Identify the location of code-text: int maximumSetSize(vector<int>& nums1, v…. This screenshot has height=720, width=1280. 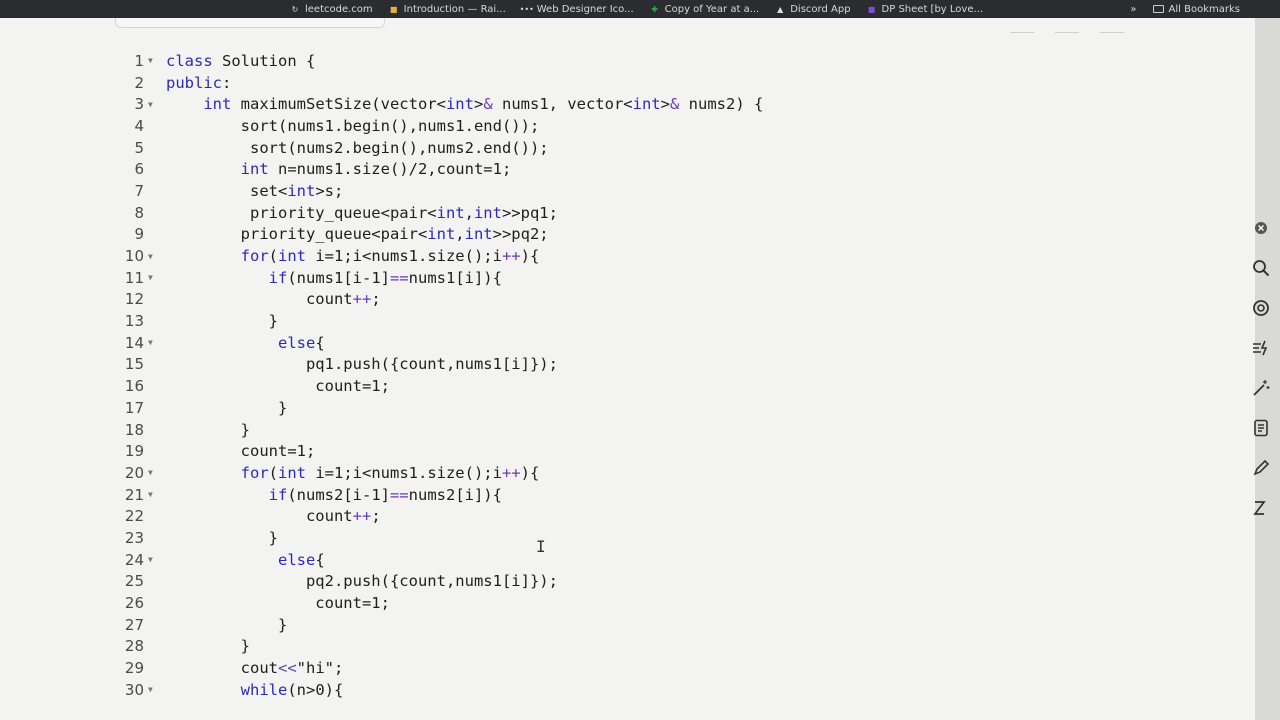
(483, 104).